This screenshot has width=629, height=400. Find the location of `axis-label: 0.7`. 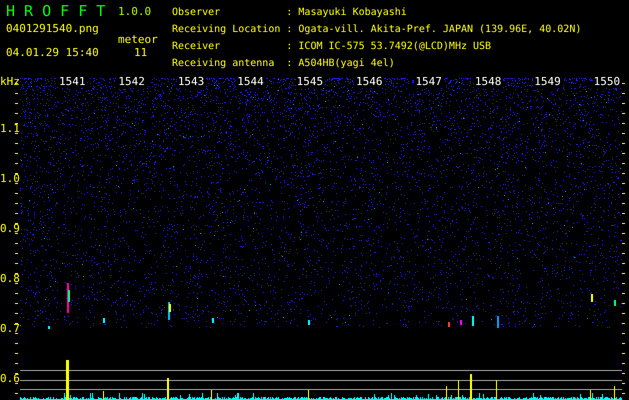

axis-label: 0.7 is located at coordinates (10, 329).